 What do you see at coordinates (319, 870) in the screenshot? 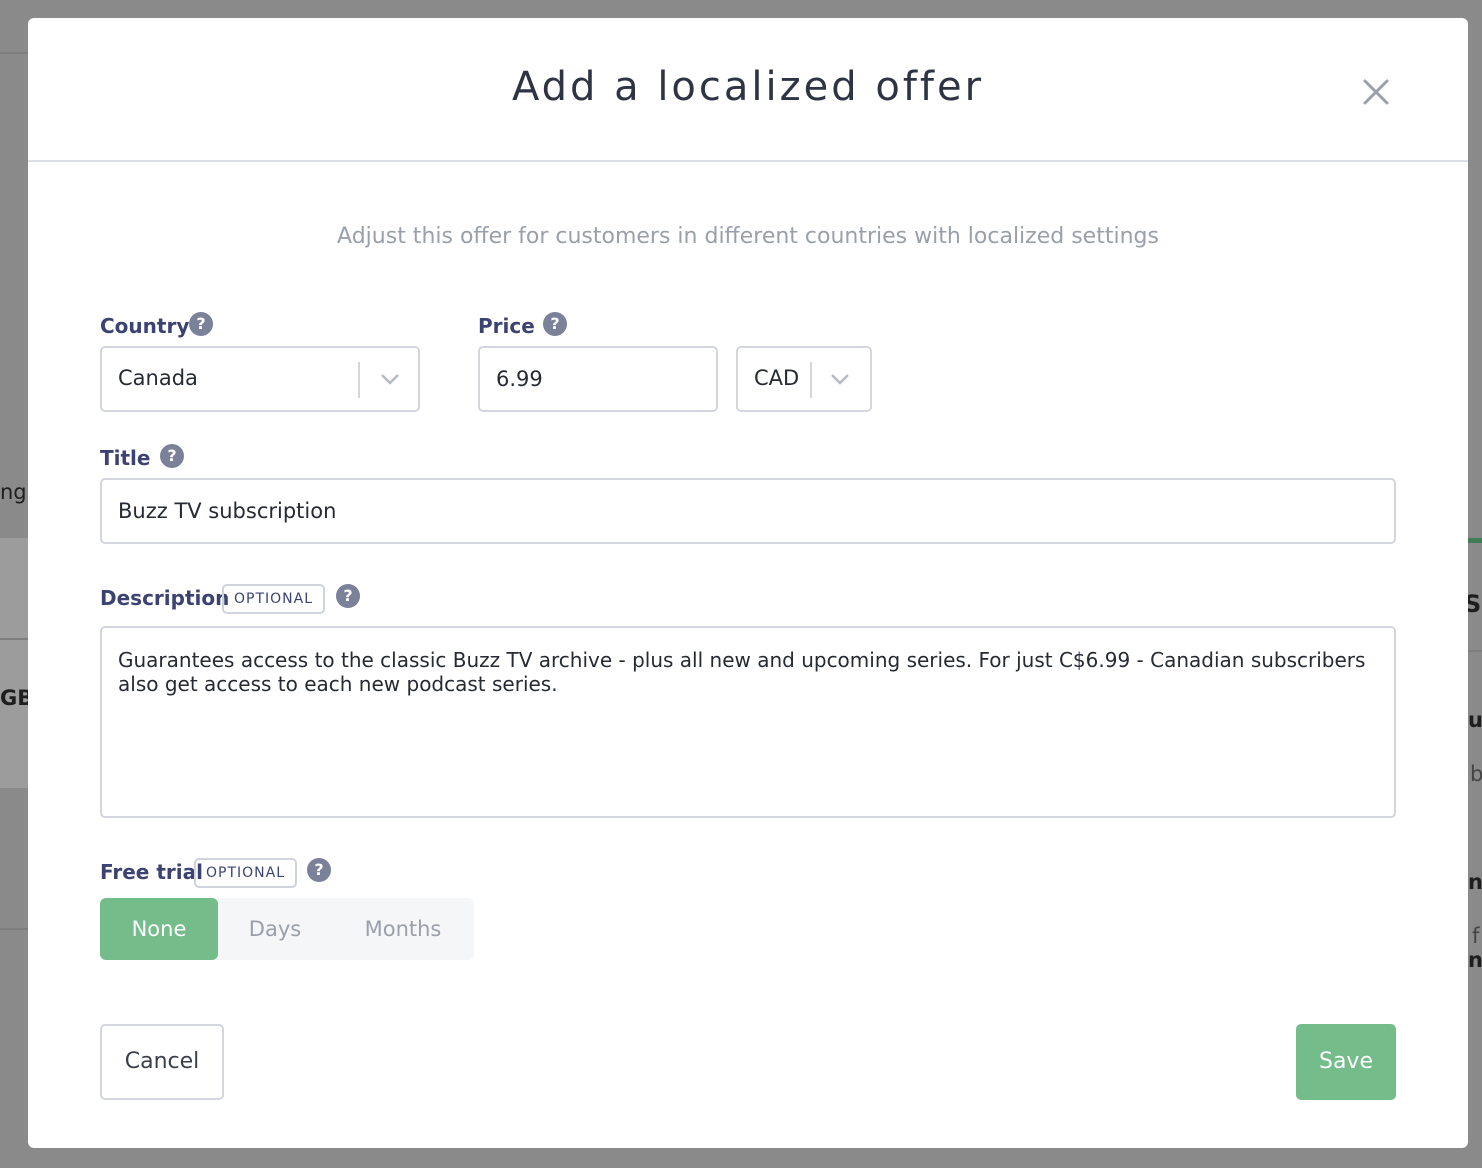
I see `free-trial-help-icon: ?` at bounding box center [319, 870].